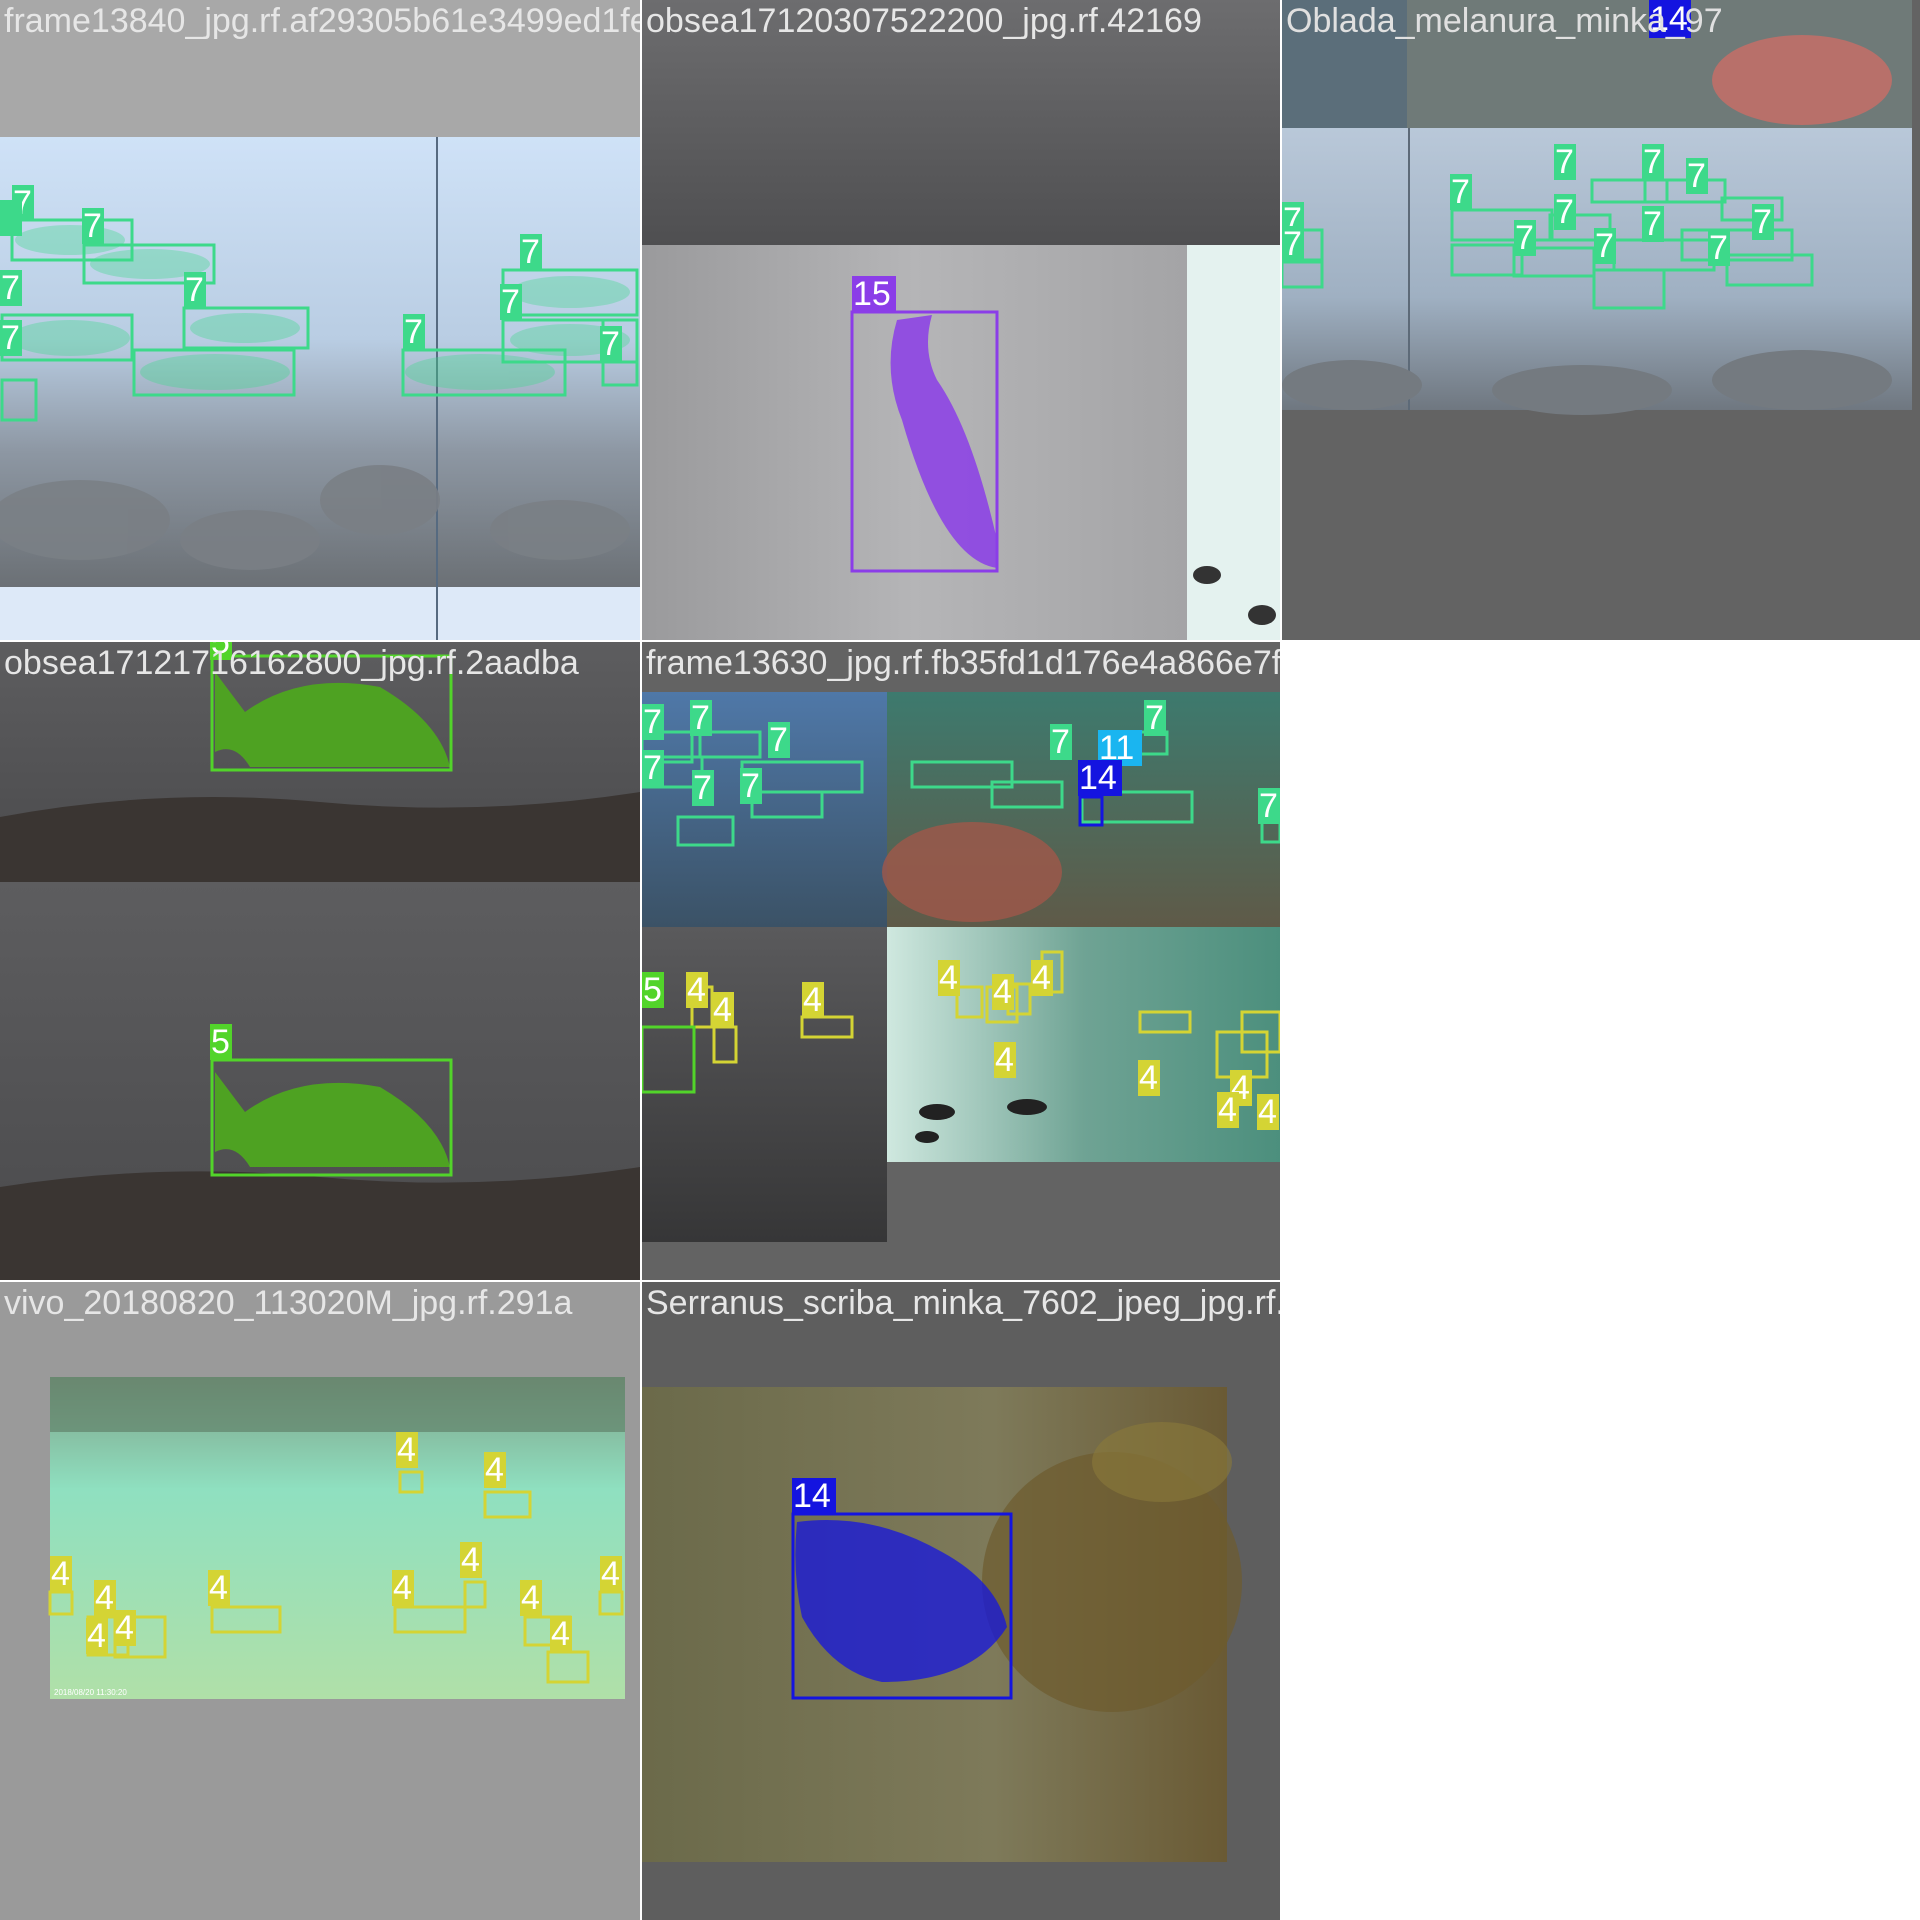 The image size is (1920, 1920). I want to click on tile-3-canvas: 14 7 7 7 7 7 7 7 7 7 7 7 7, so click(1597, 207).